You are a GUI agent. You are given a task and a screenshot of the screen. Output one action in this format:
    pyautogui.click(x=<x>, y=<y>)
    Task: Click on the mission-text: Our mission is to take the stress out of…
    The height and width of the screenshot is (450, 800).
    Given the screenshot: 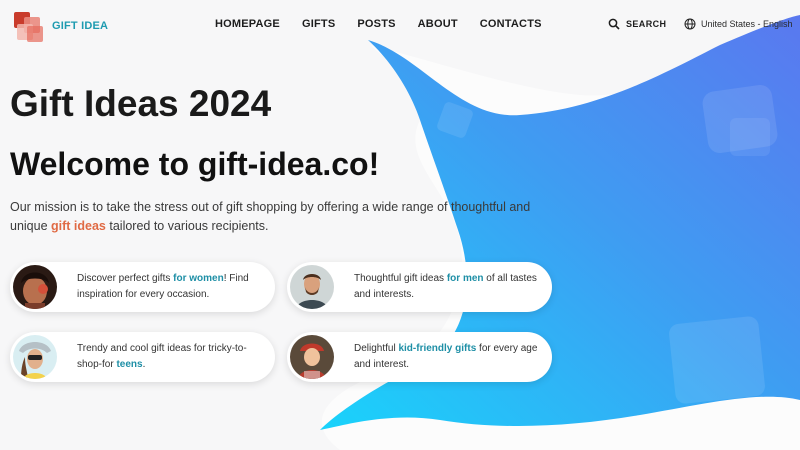 What is the action you would take?
    pyautogui.click(x=282, y=217)
    